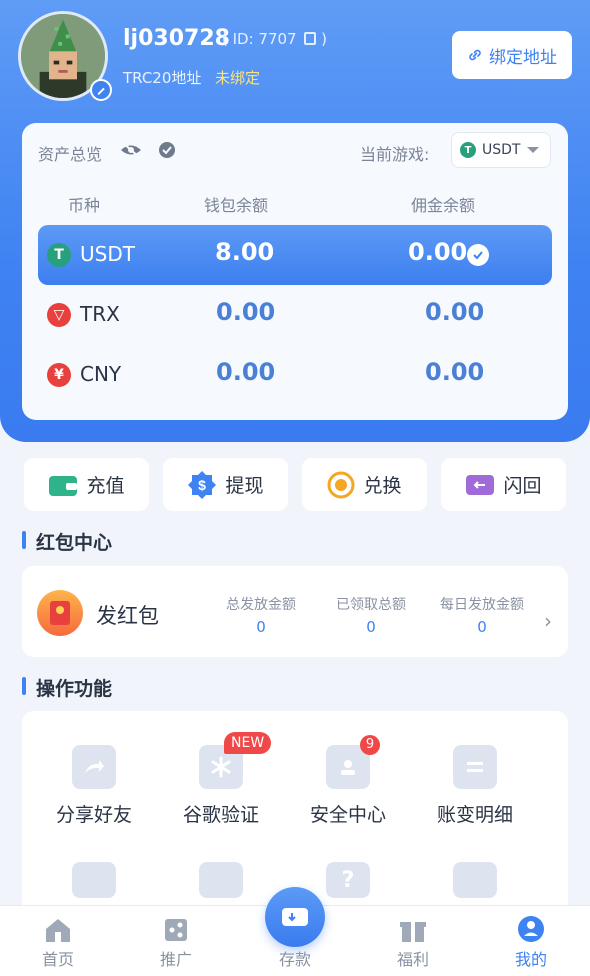 The height and width of the screenshot is (976, 590). I want to click on bind-address-button: 绑定地址, so click(512, 55).